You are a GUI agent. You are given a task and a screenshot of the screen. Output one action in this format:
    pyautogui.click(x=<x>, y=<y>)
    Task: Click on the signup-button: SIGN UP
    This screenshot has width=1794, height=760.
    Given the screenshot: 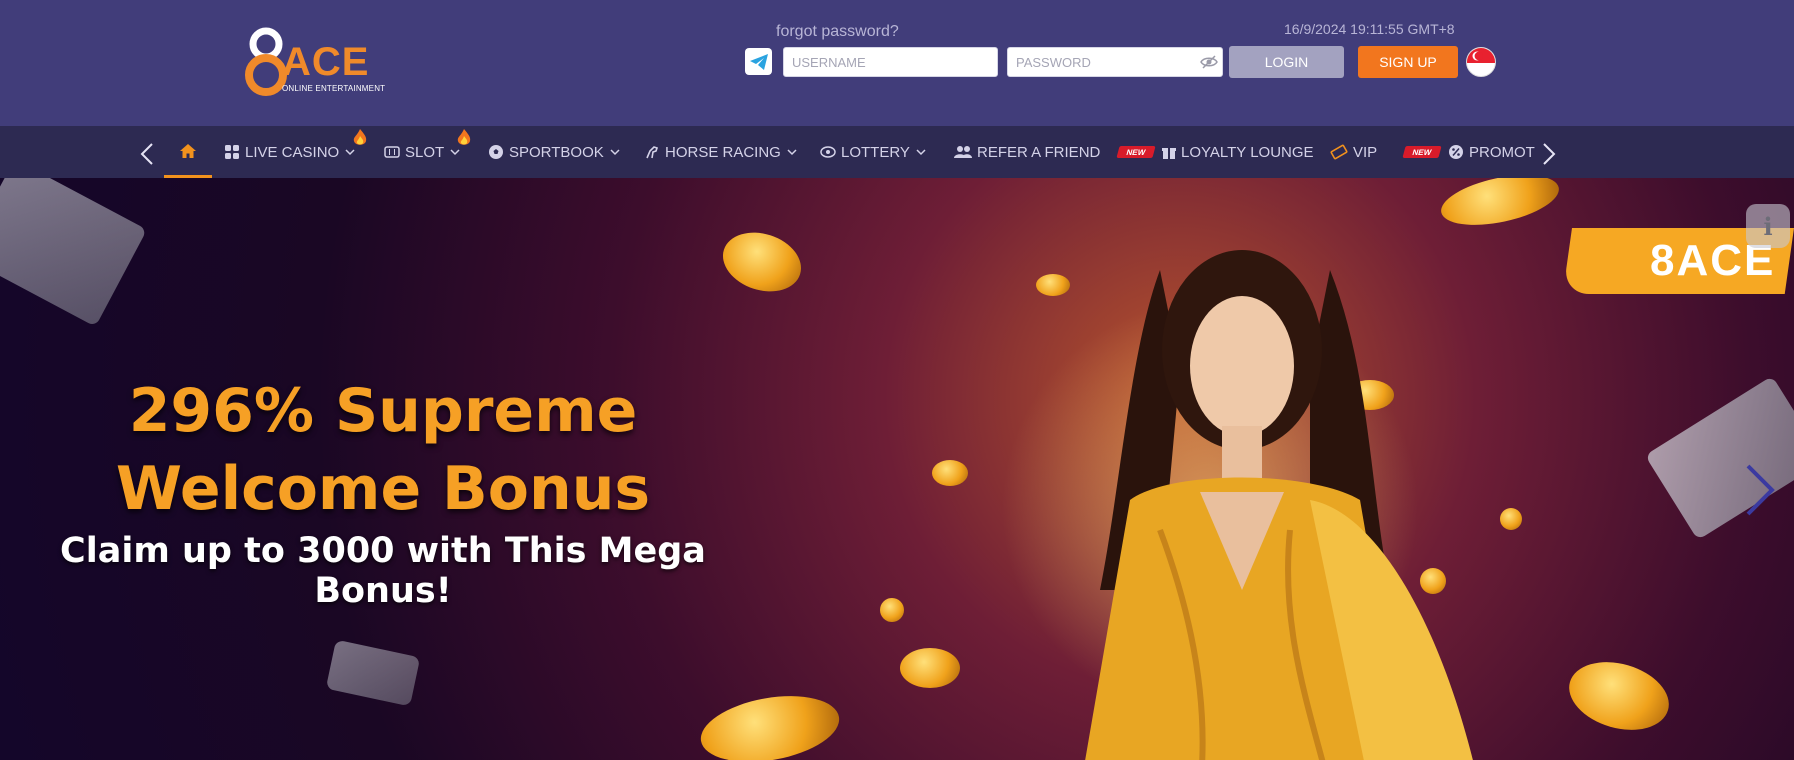 What is the action you would take?
    pyautogui.click(x=1408, y=62)
    